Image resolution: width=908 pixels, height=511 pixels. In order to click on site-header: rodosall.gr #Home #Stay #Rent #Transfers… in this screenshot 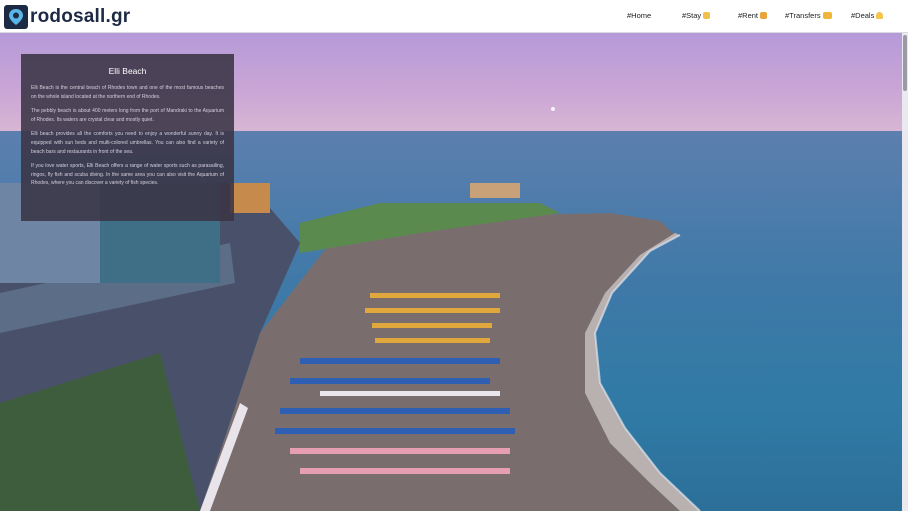, I will do `click(454, 16)`.